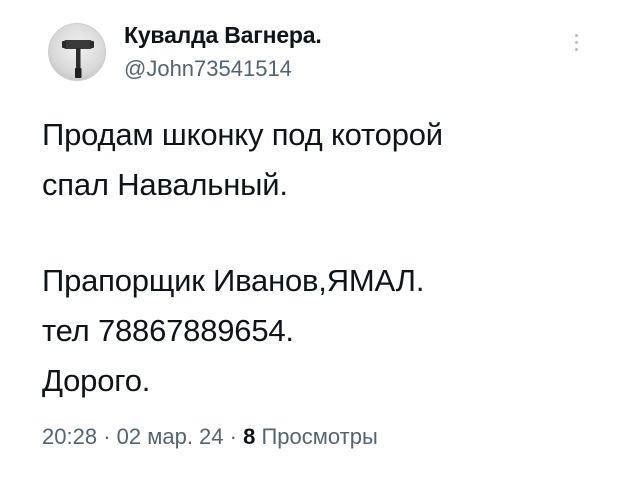 This screenshot has width=620, height=480. I want to click on author-name: Кувалда Вагнера., so click(223, 35).